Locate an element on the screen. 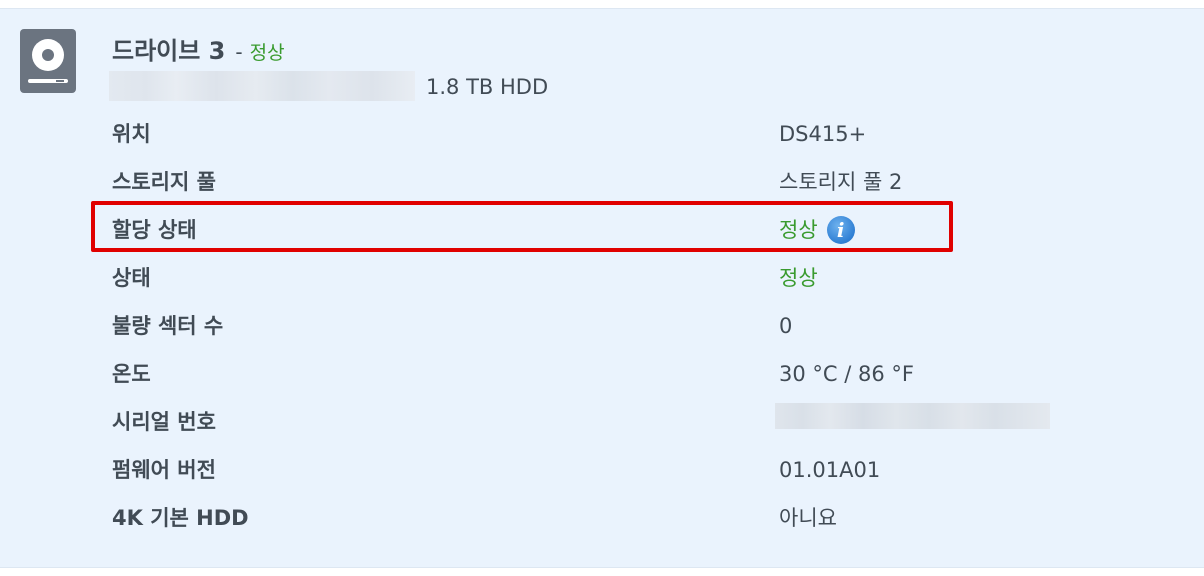  detail-row-native-4k: 4K 기본 HDD 아니요 is located at coordinates (522, 518).